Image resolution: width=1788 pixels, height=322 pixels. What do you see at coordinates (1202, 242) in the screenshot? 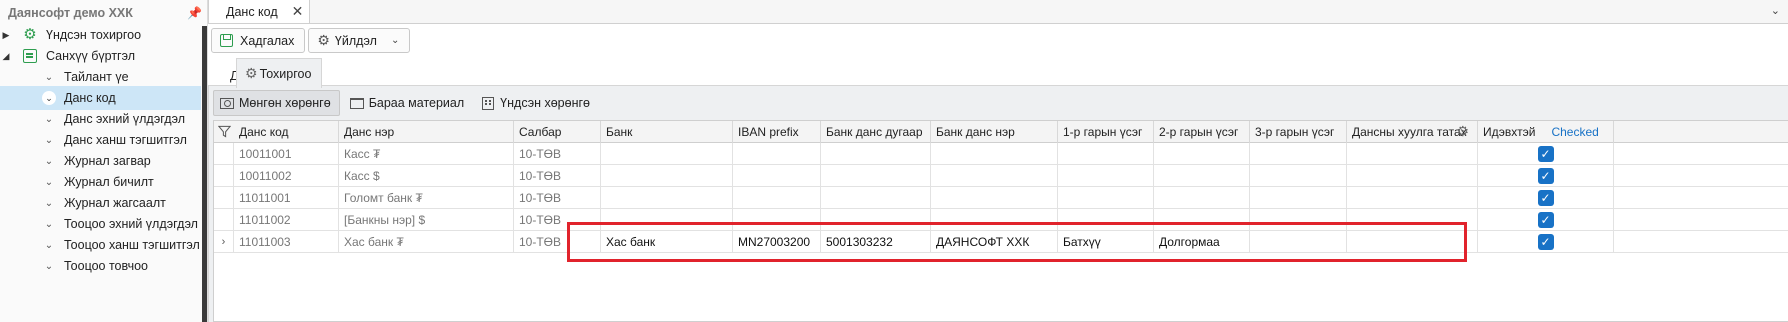
I see `cell-signature-2: Долгормаа` at bounding box center [1202, 242].